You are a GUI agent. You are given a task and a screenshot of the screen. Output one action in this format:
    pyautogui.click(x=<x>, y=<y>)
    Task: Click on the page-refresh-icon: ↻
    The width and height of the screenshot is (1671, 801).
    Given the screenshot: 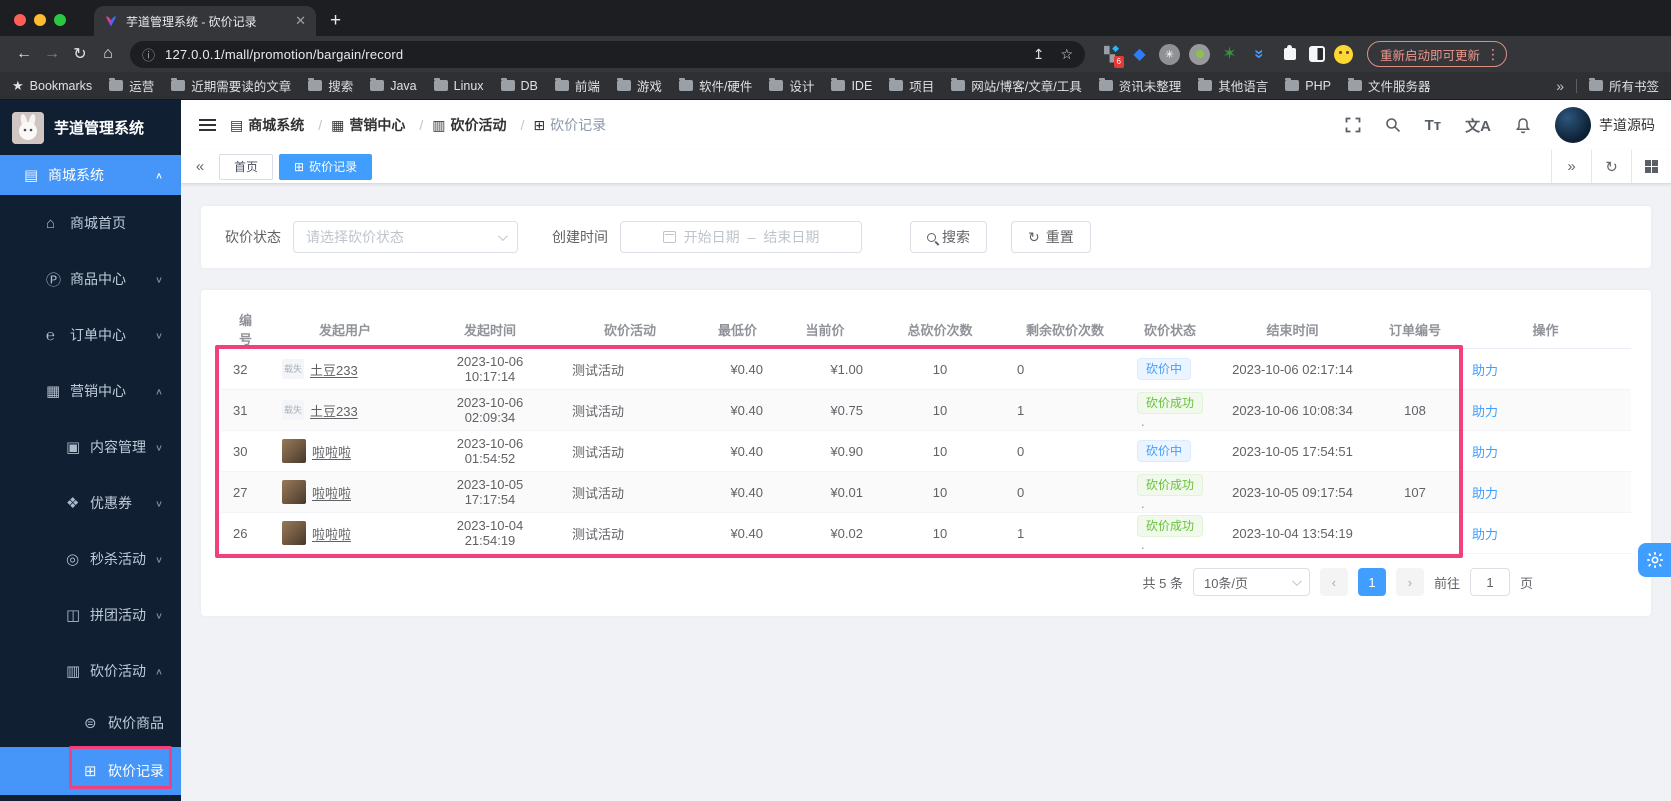 What is the action you would take?
    pyautogui.click(x=1611, y=166)
    